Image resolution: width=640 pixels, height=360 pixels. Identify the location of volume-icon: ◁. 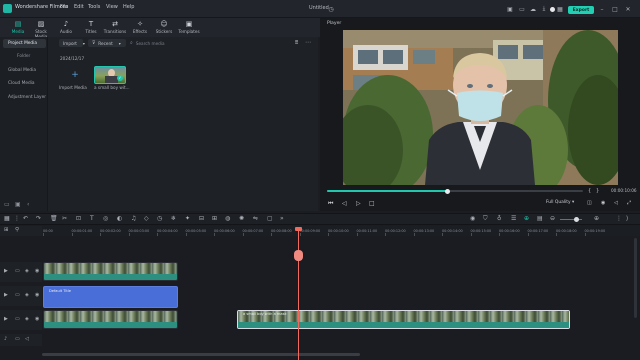
(616, 203).